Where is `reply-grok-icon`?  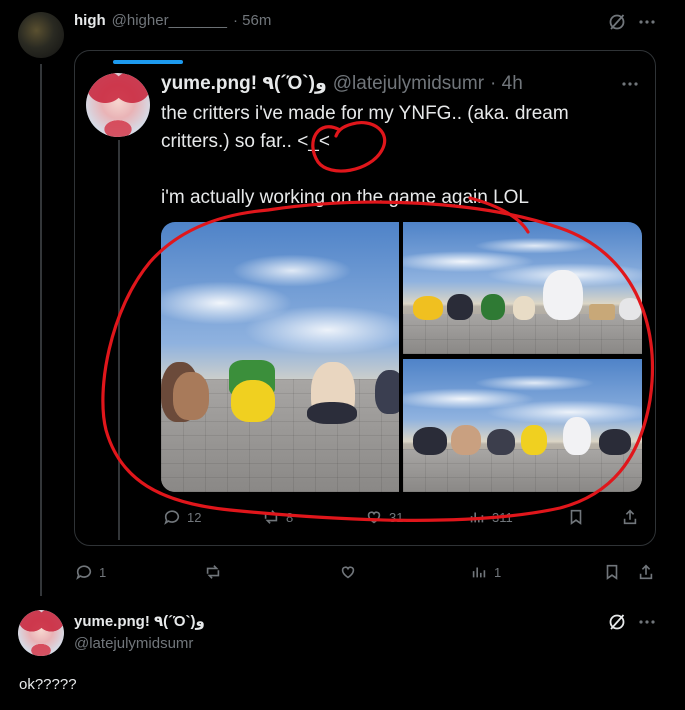
reply-grok-icon is located at coordinates (617, 624).